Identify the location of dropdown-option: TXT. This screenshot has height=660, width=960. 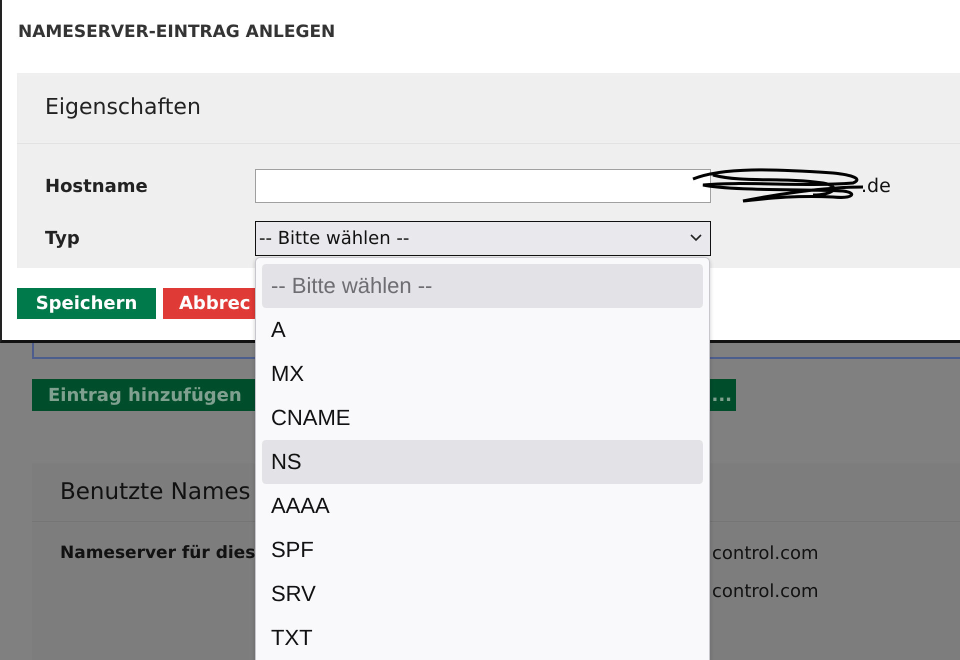
(482, 638).